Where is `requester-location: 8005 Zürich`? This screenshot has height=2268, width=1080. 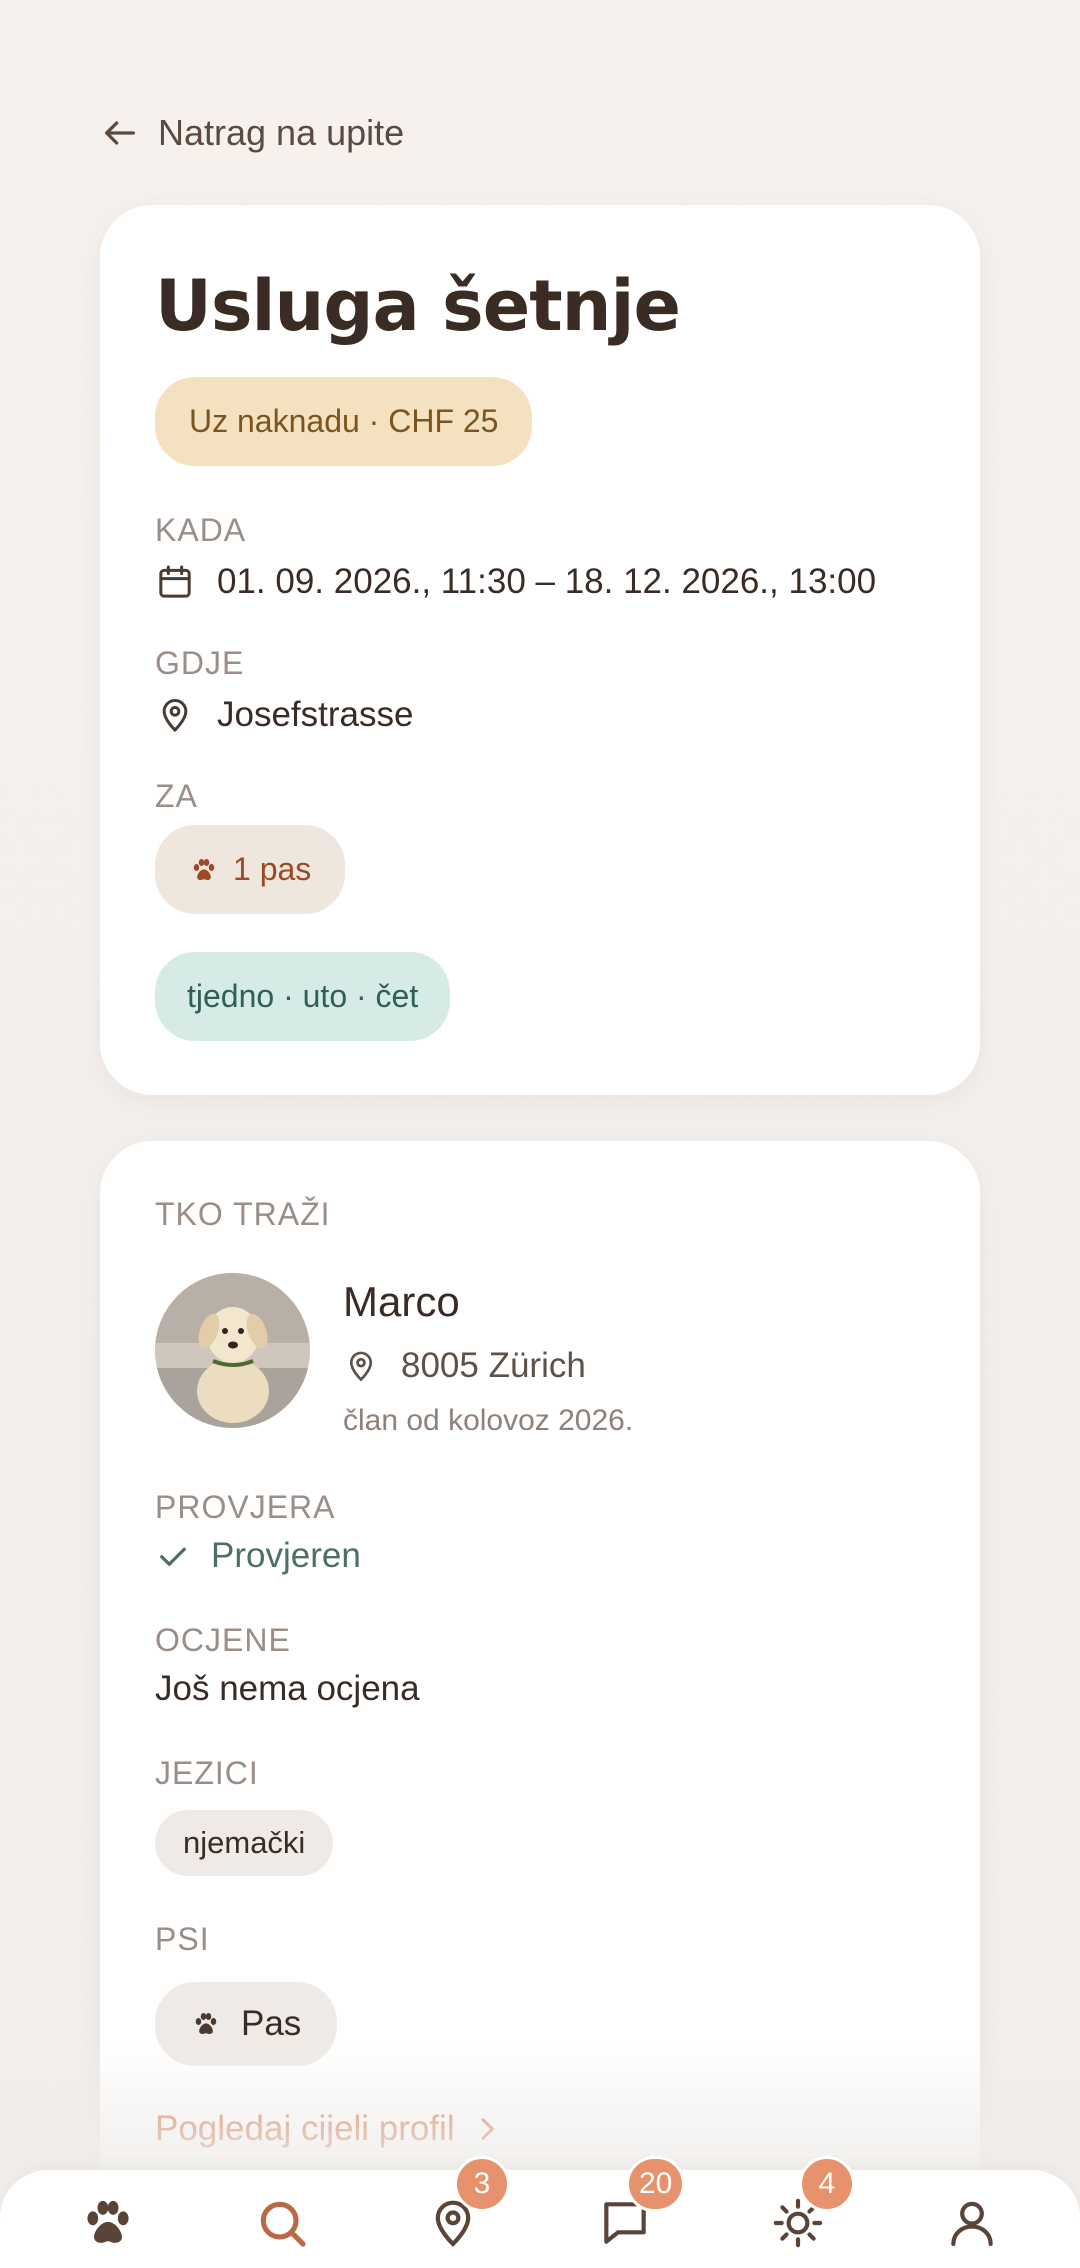 requester-location: 8005 Zürich is located at coordinates (464, 1366).